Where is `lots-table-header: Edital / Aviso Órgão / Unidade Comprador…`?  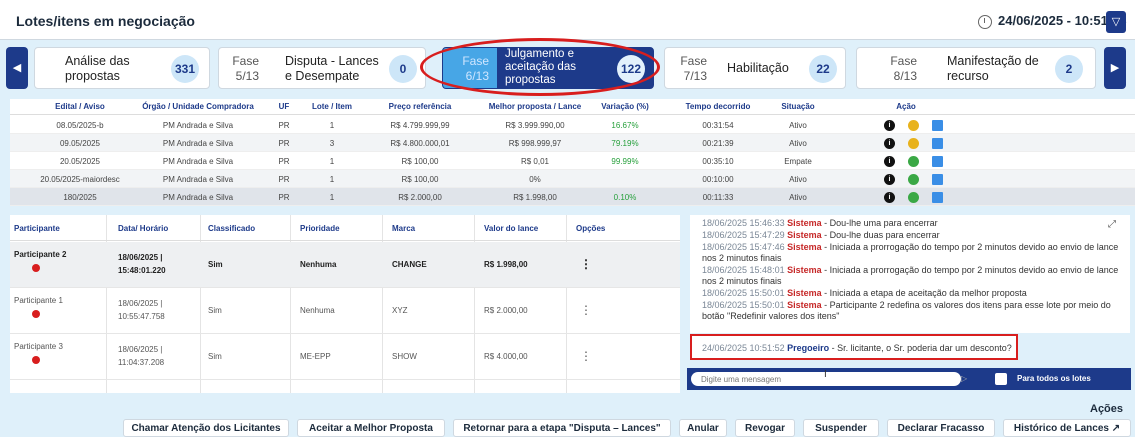
lots-table-header: Edital / Aviso Órgão / Unidade Comprador… is located at coordinates (572, 107).